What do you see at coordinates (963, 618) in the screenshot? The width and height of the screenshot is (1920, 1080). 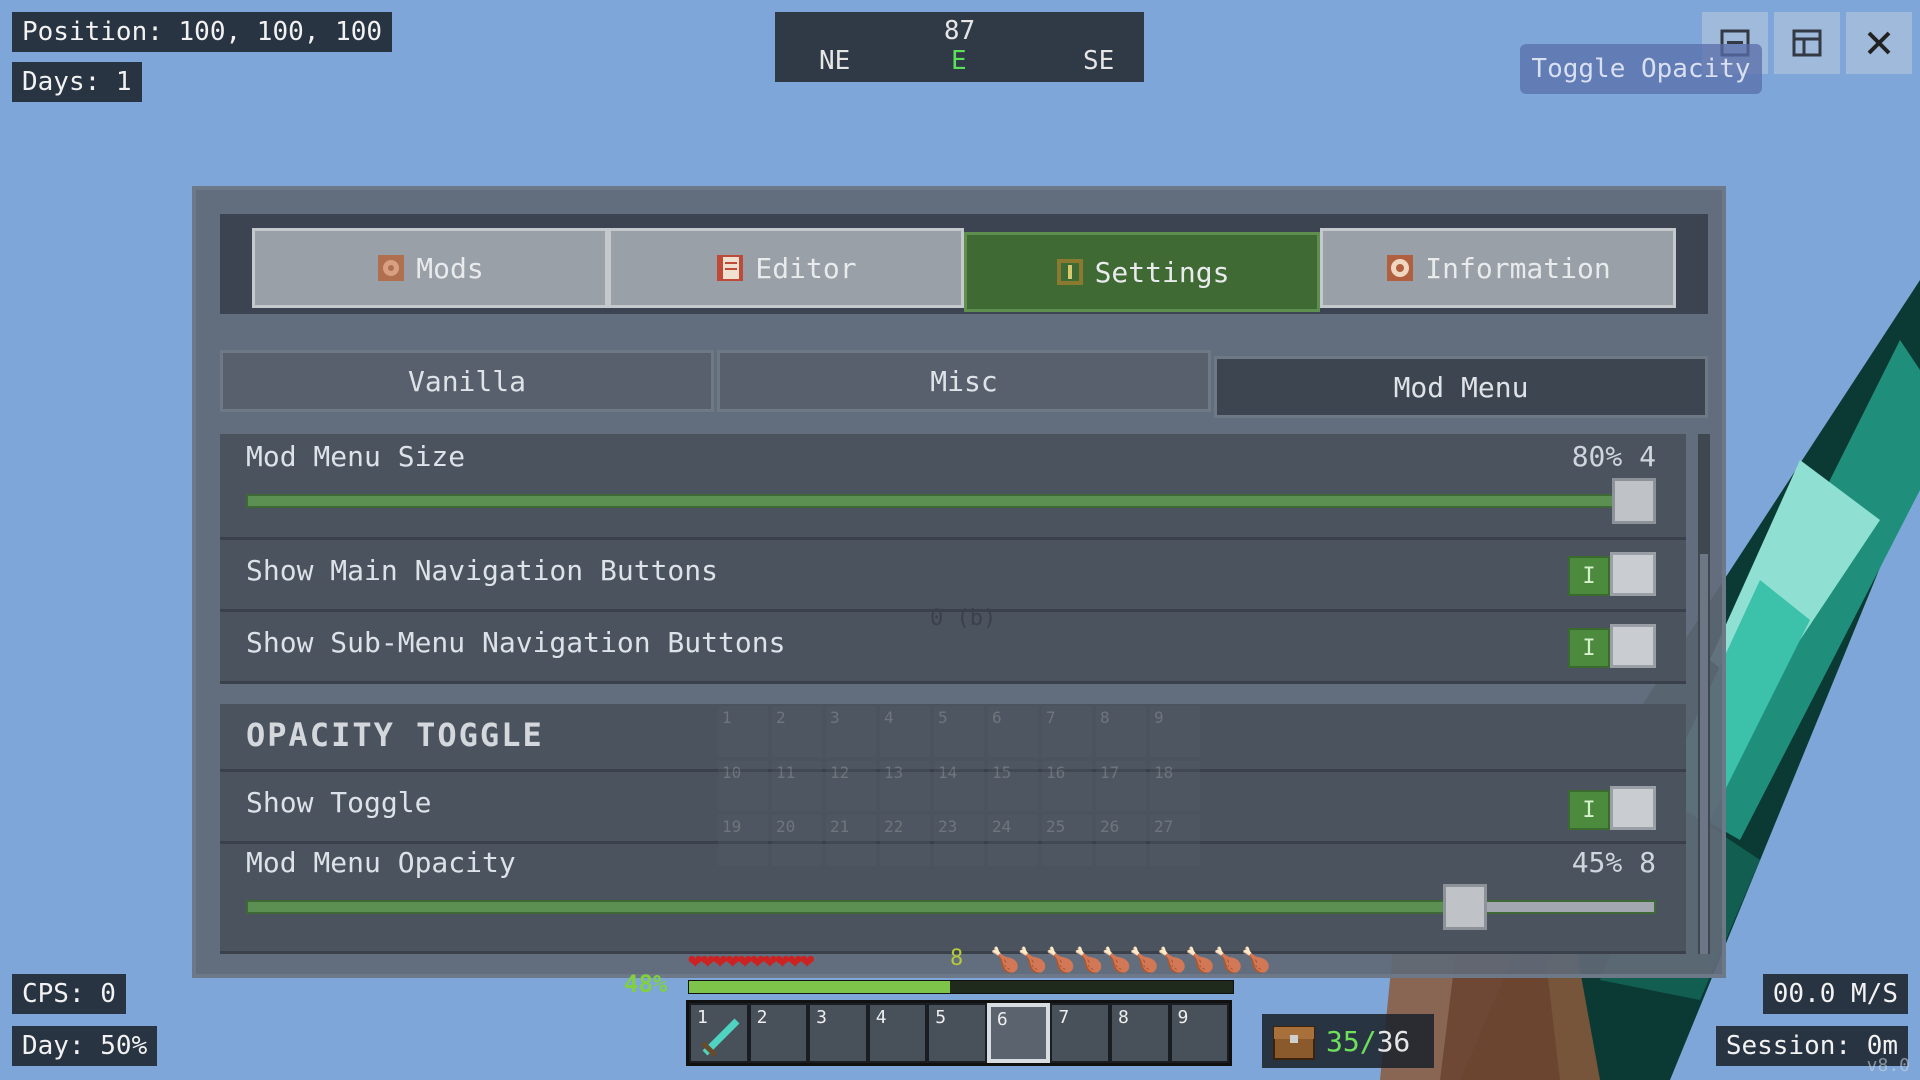 I see `ghost-text: 0 (b)` at bounding box center [963, 618].